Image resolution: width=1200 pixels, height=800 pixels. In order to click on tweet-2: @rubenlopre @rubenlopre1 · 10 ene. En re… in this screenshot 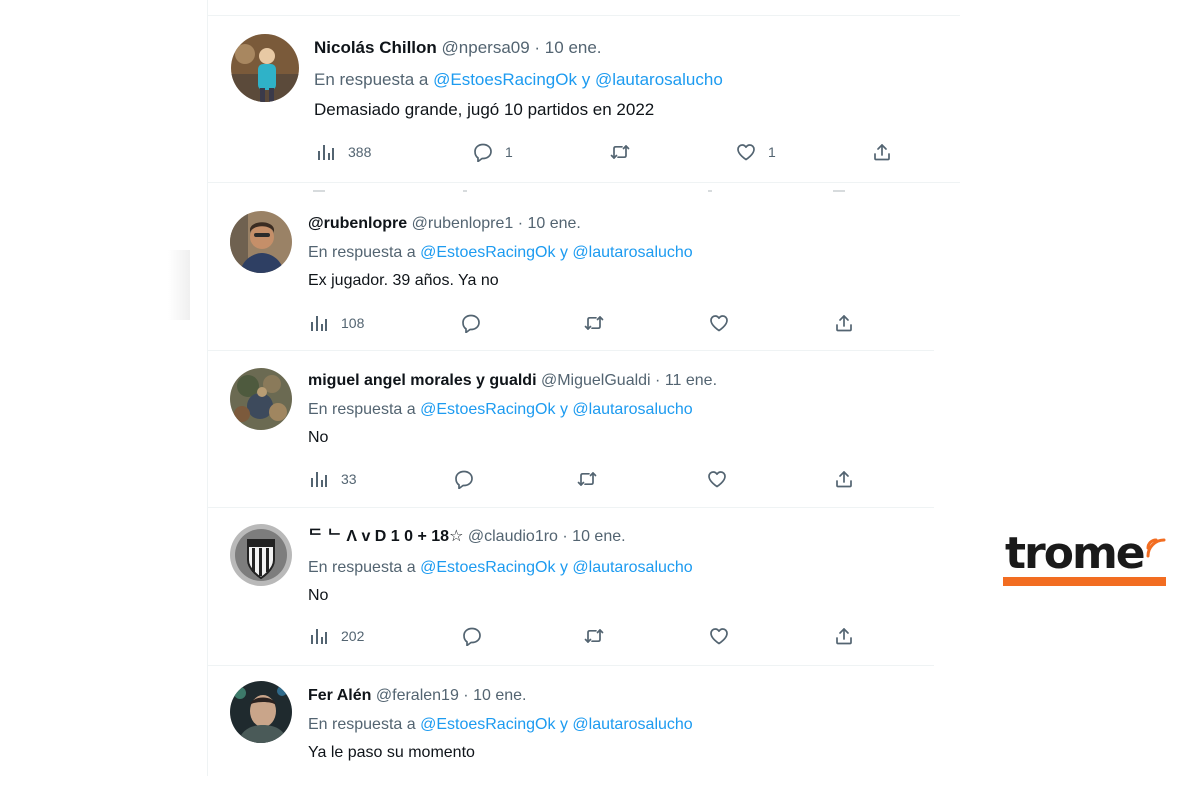, I will do `click(571, 273)`.